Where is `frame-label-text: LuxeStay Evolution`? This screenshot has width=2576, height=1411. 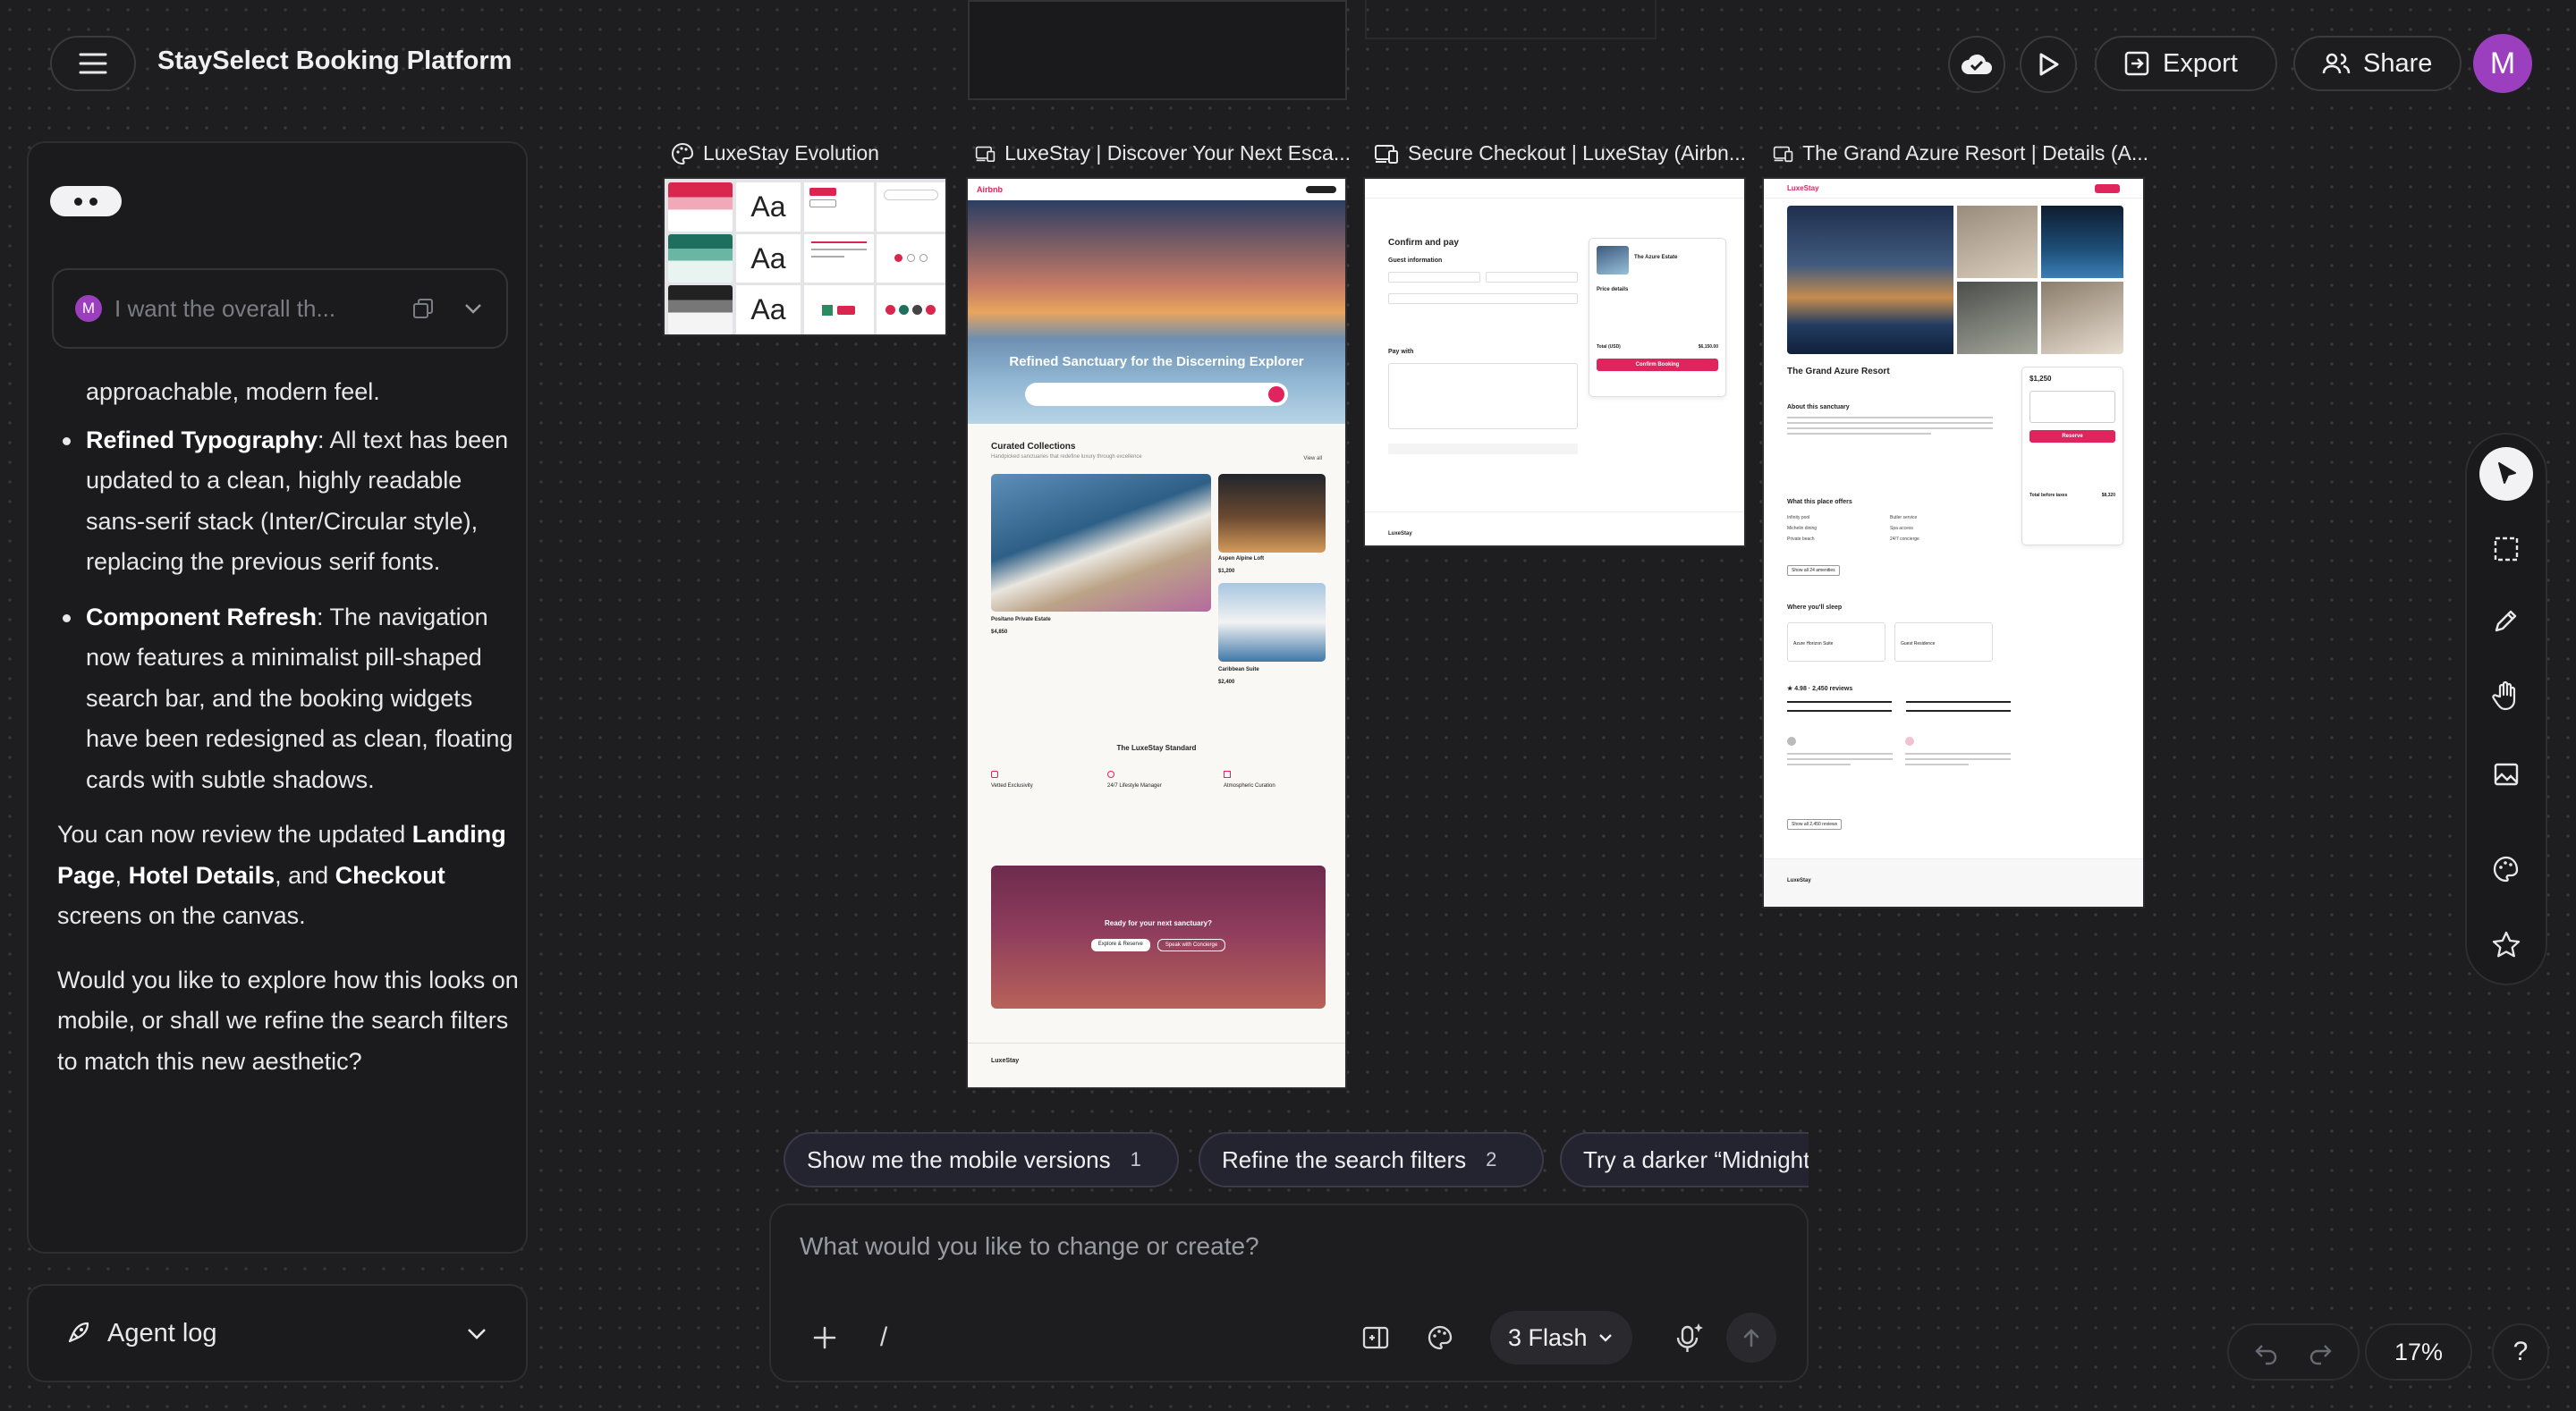 frame-label-text: LuxeStay Evolution is located at coordinates (791, 153).